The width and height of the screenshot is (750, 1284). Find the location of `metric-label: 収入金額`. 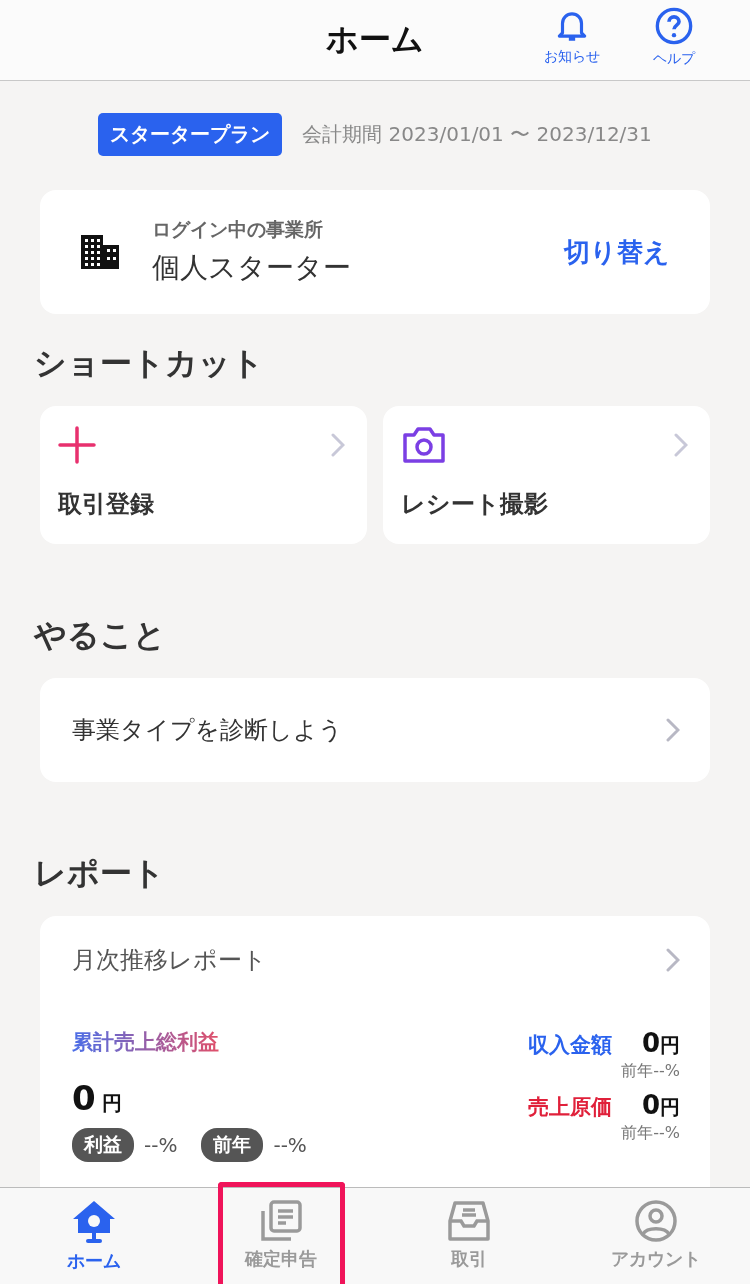

metric-label: 収入金額 is located at coordinates (569, 1045).